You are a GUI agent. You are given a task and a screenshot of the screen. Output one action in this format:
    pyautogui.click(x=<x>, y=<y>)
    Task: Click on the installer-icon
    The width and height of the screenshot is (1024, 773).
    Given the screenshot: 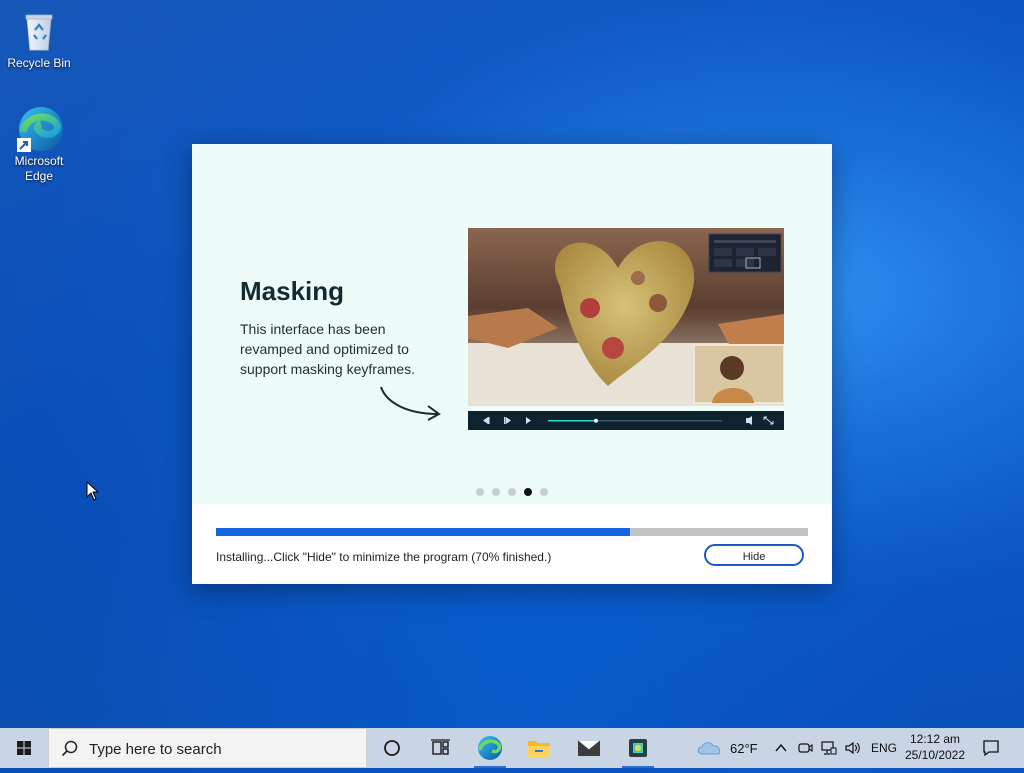 What is the action you would take?
    pyautogui.click(x=638, y=748)
    